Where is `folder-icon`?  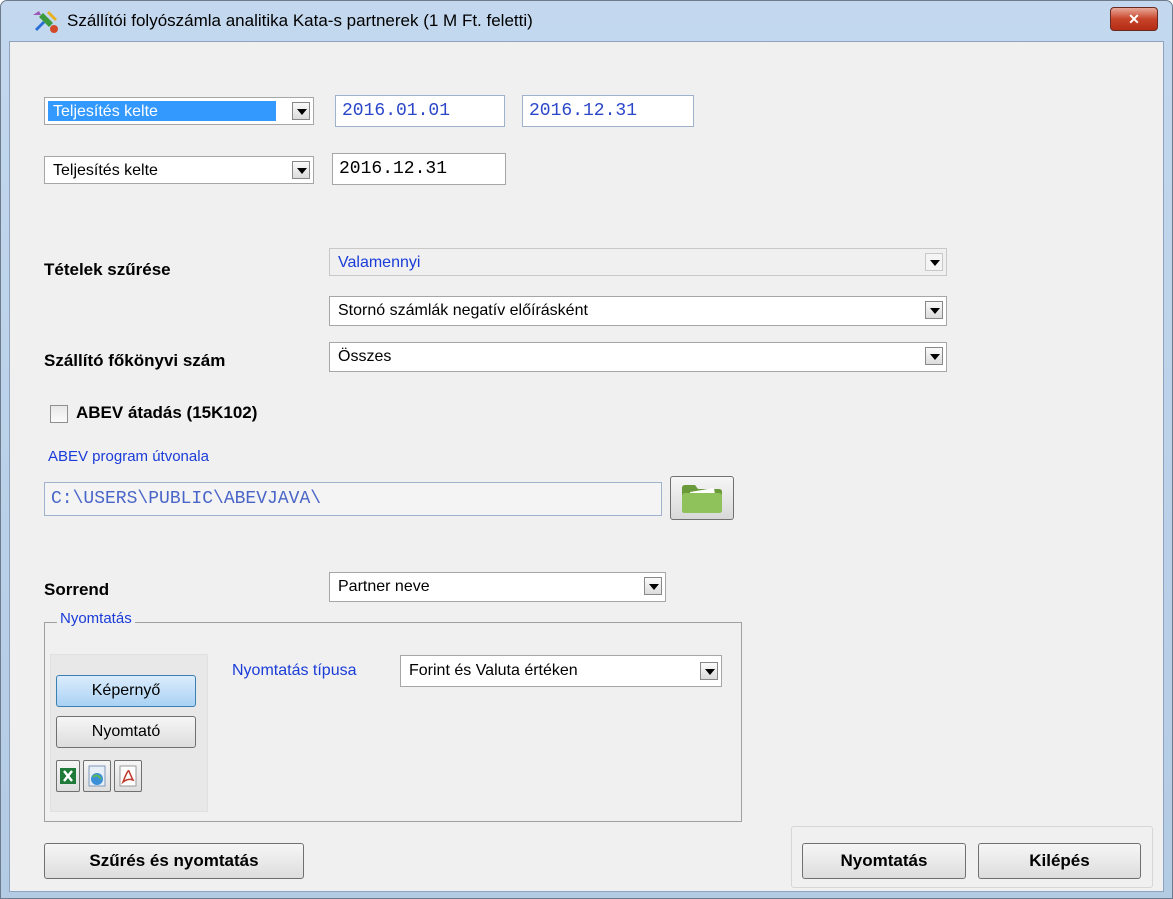
folder-icon is located at coordinates (702, 499).